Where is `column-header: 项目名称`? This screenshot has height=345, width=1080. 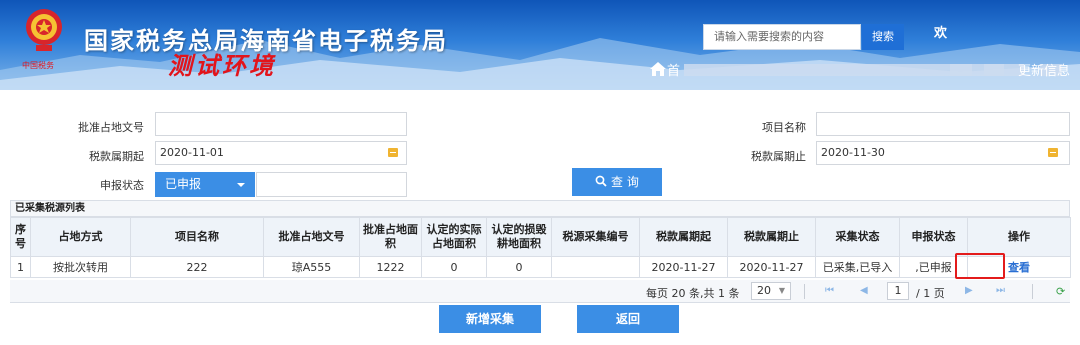 column-header: 项目名称 is located at coordinates (197, 237).